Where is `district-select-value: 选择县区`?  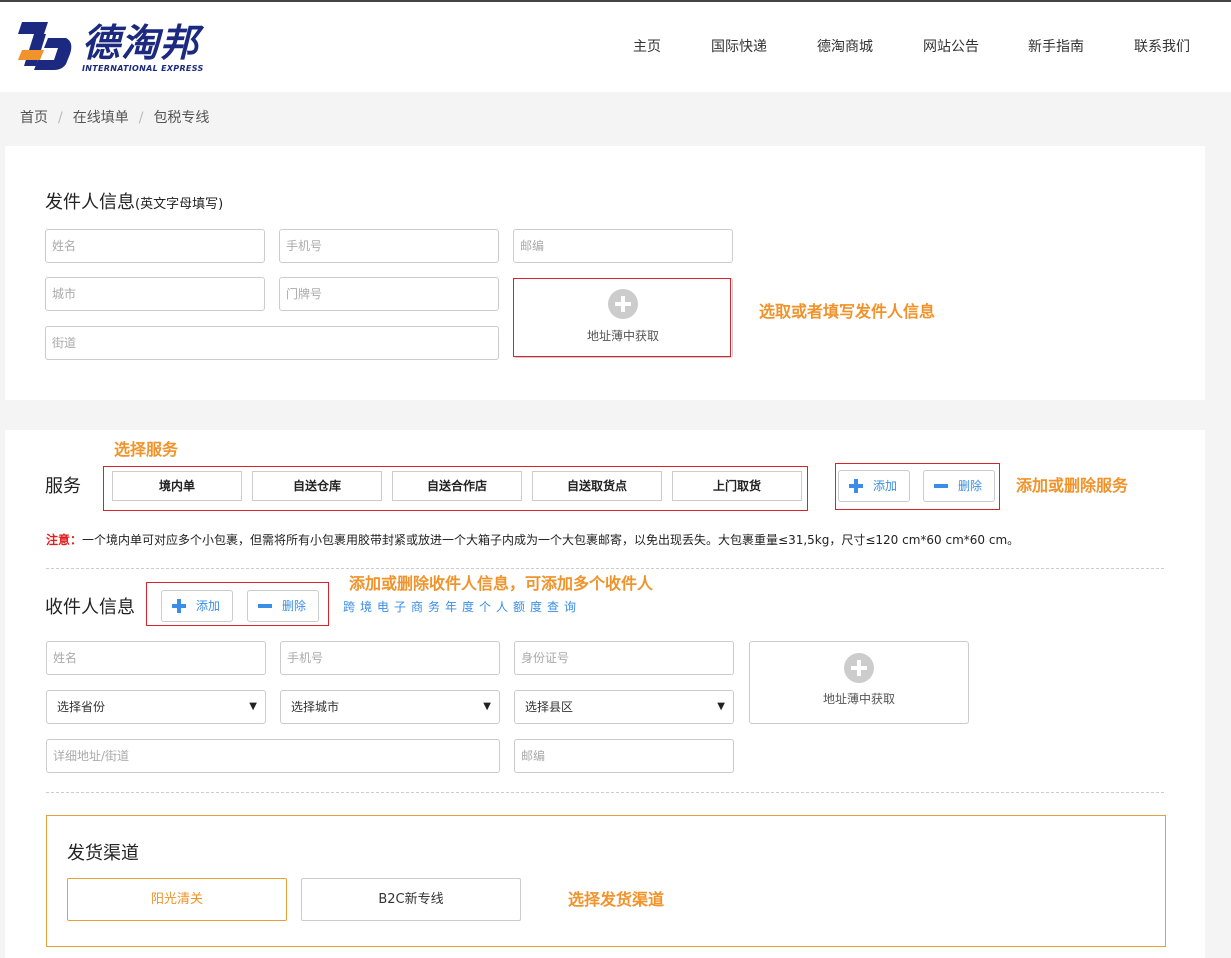
district-select-value: 选择县区 is located at coordinates (549, 707).